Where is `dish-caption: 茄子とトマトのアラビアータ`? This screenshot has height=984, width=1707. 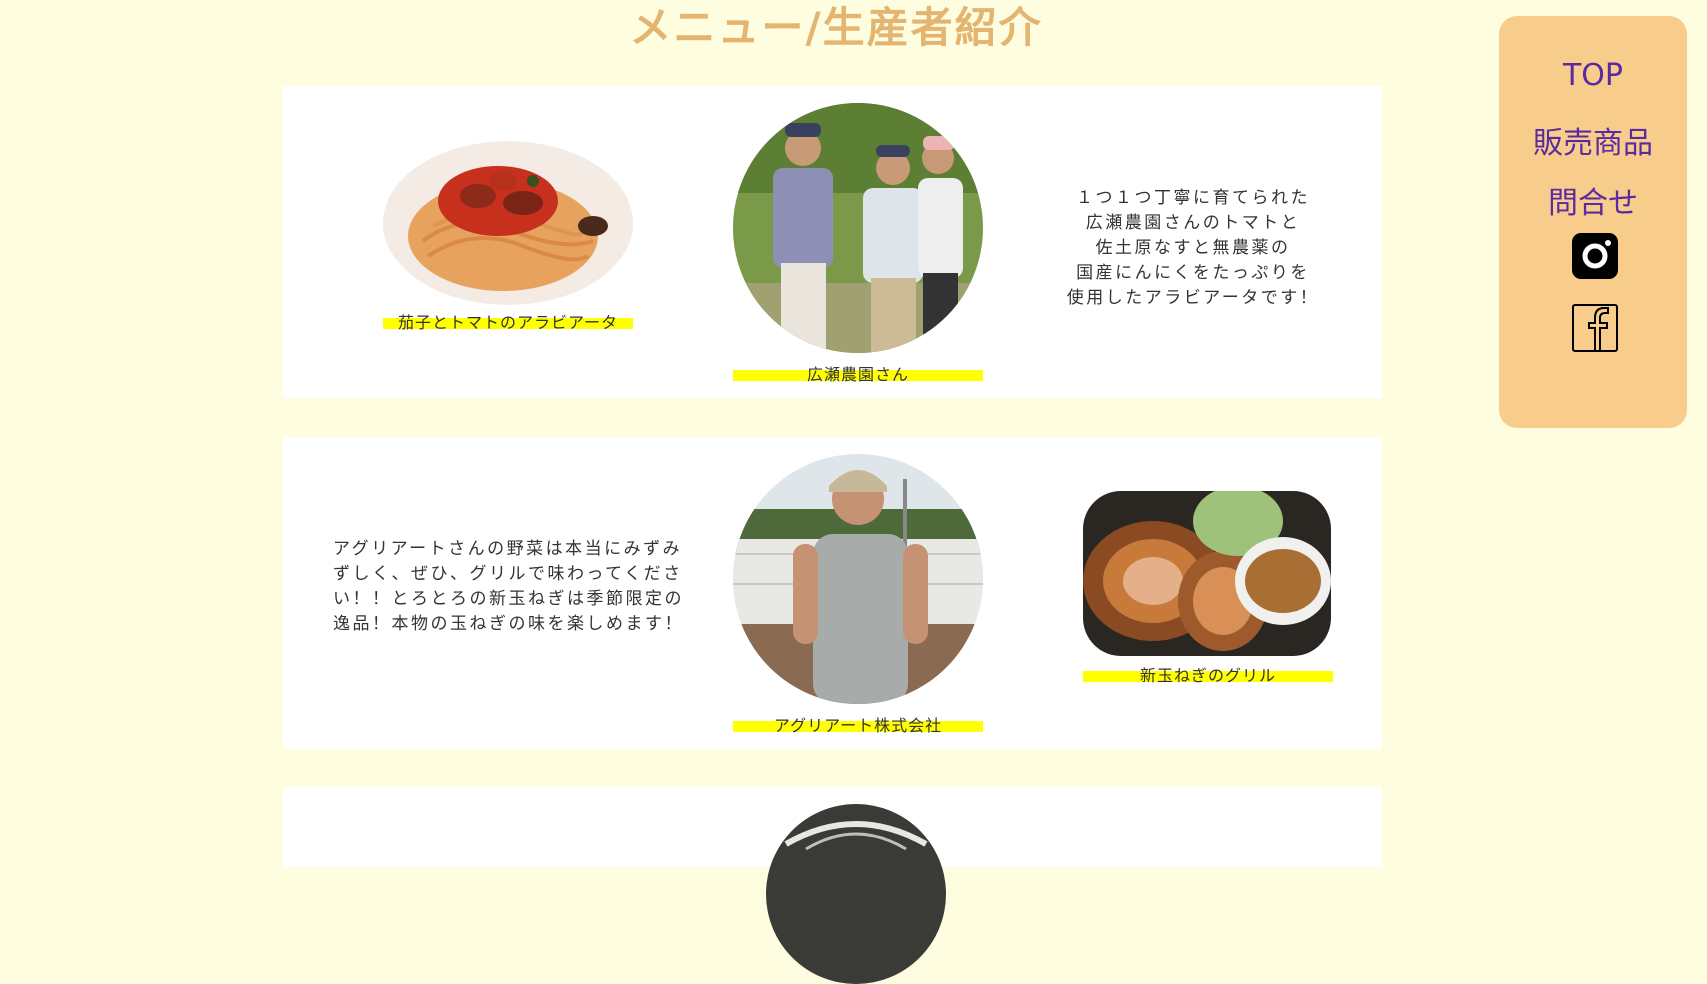 dish-caption: 茄子とトマトのアラビアータ is located at coordinates (508, 320).